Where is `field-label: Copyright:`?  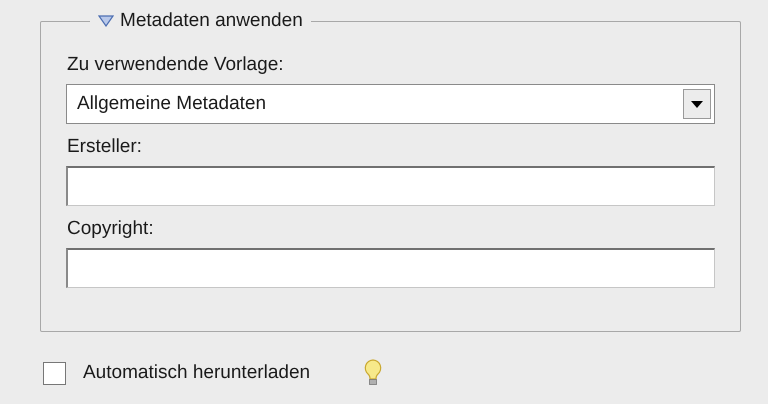 field-label: Copyright: is located at coordinates (111, 229).